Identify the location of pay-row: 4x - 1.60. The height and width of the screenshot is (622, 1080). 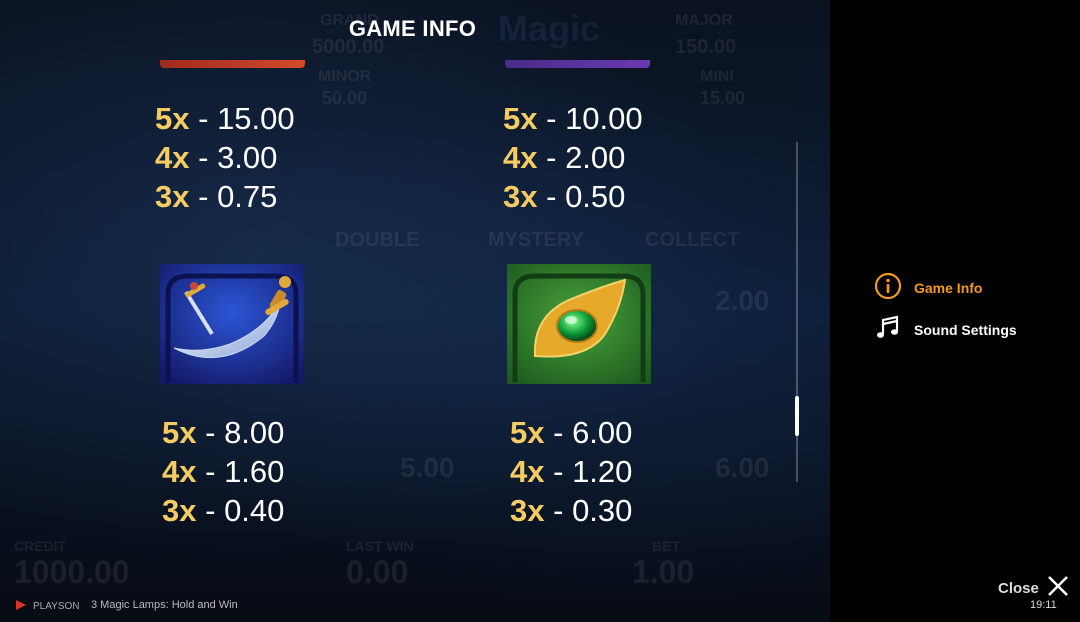
(223, 471).